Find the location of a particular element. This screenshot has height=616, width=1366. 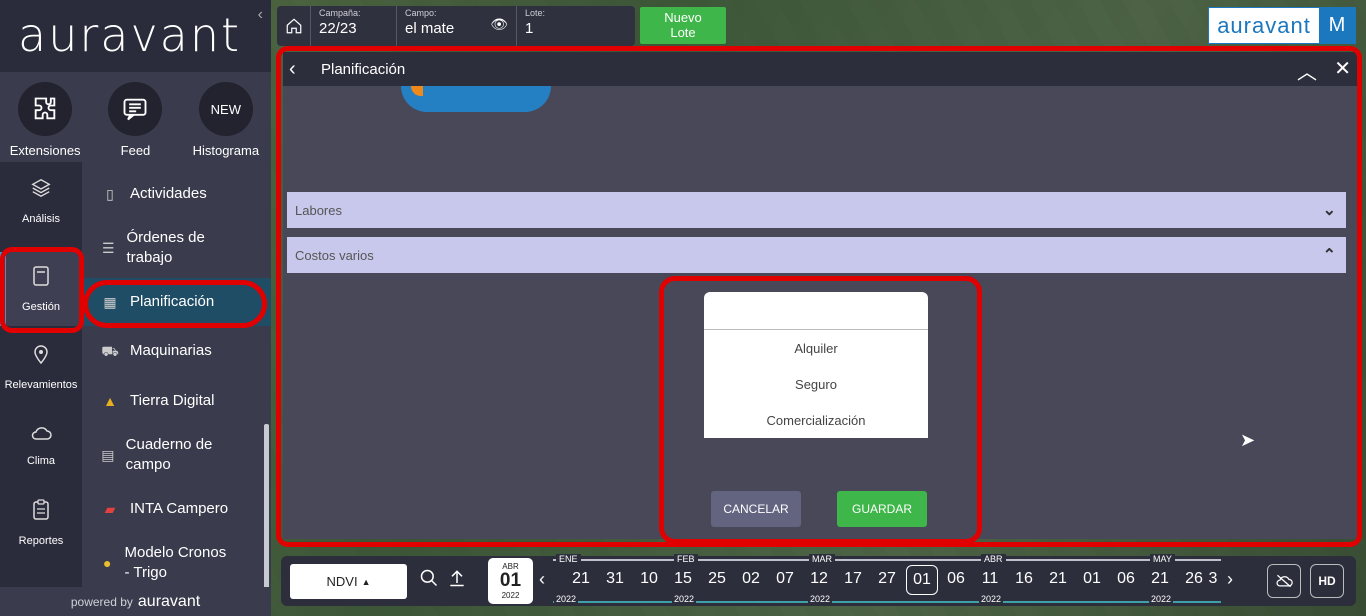

puzzle-icon is located at coordinates (45, 109).